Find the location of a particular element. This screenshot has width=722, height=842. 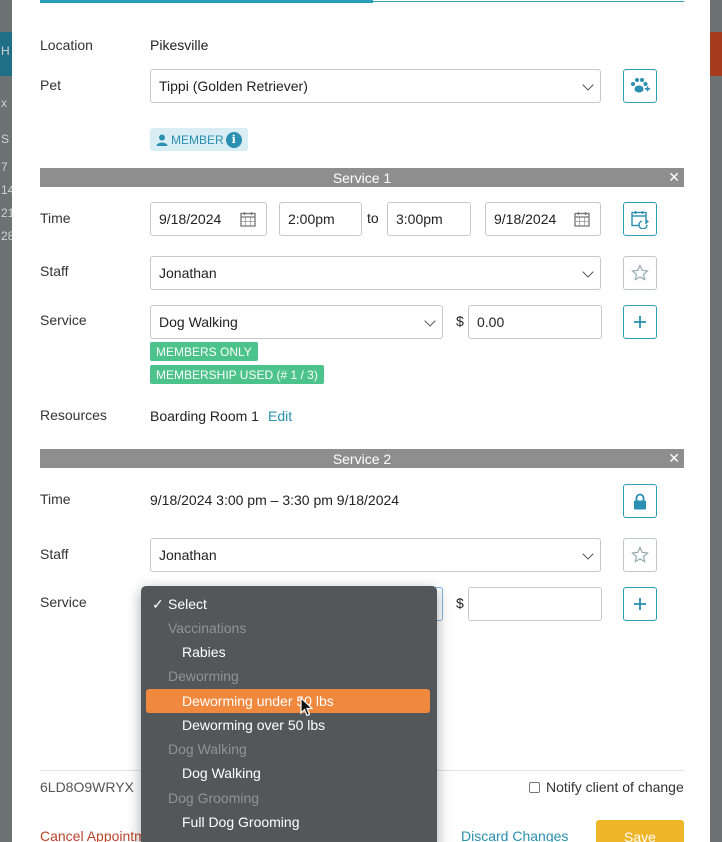

end-time-input: 3:00pm is located at coordinates (429, 219).